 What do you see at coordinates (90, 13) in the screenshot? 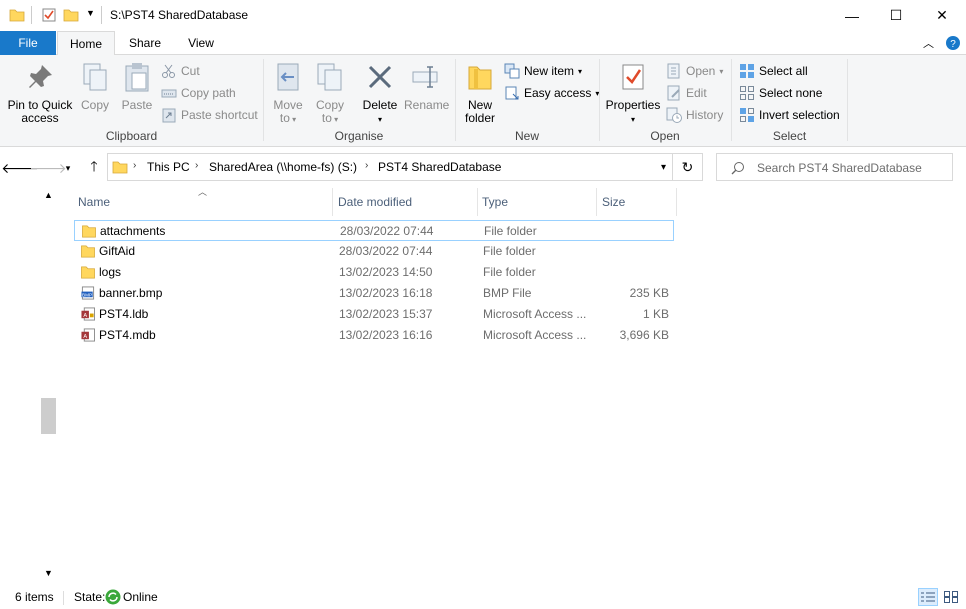
I see `quick-access-dropdown-icon: ▼` at bounding box center [90, 13].